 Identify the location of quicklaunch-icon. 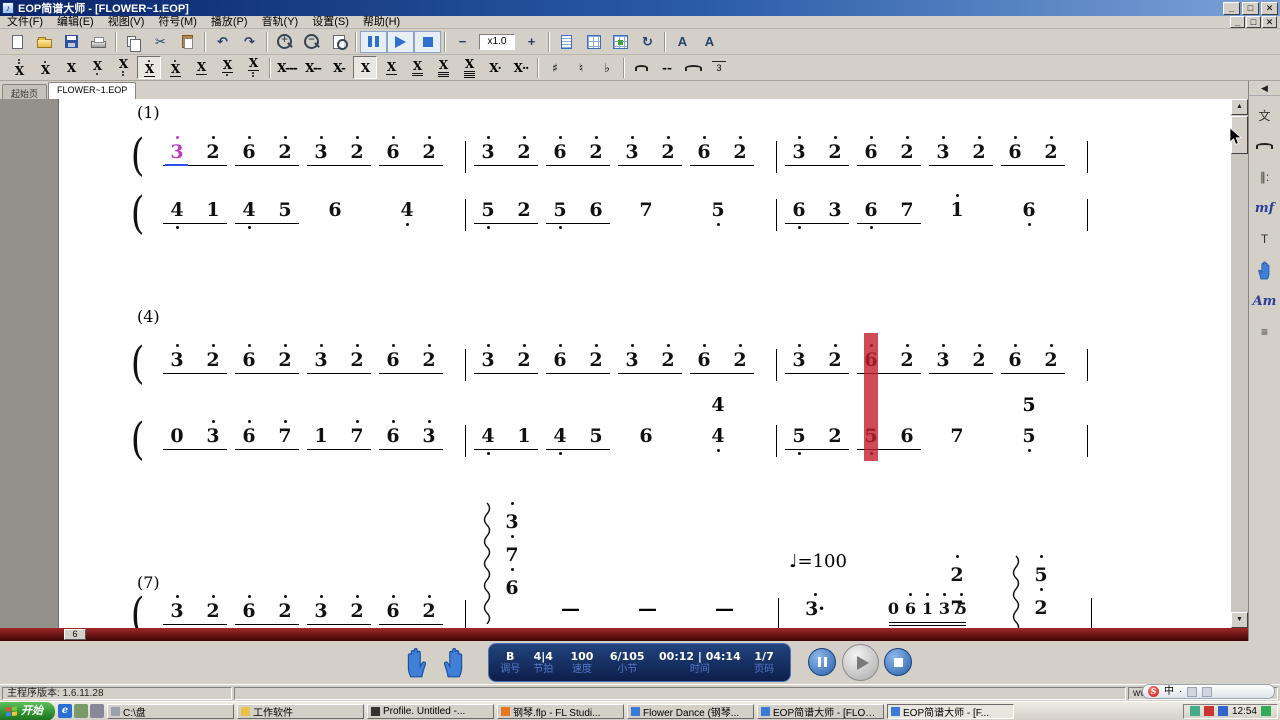
(97, 711).